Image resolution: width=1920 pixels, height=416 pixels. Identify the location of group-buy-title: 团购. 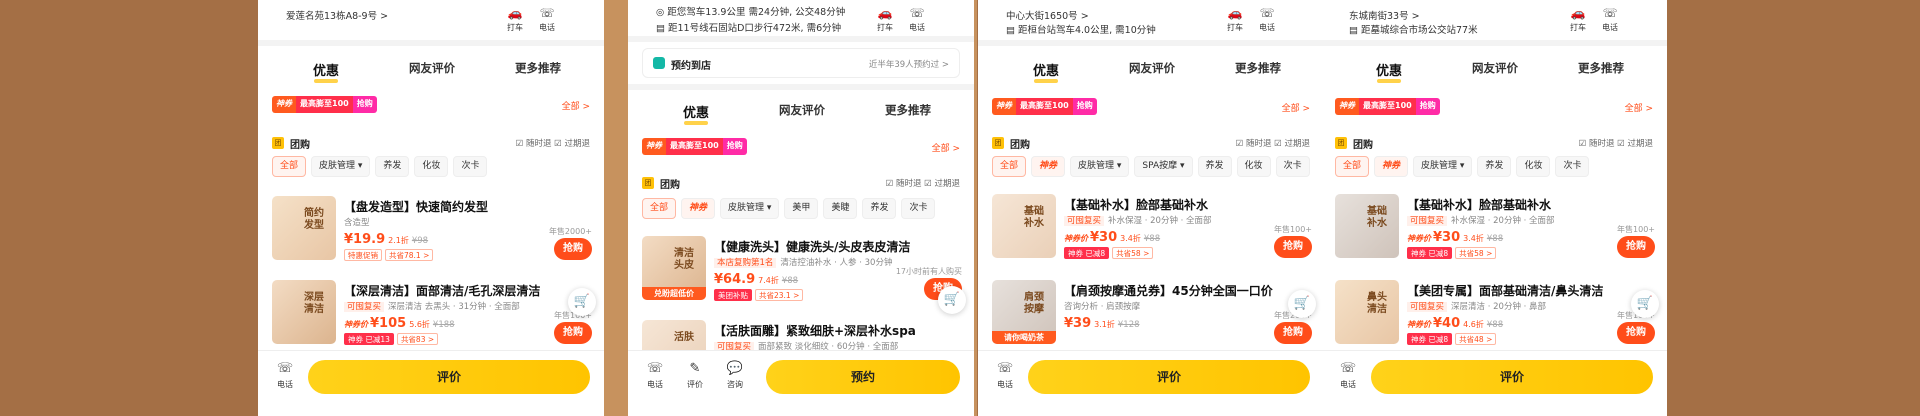
(300, 145).